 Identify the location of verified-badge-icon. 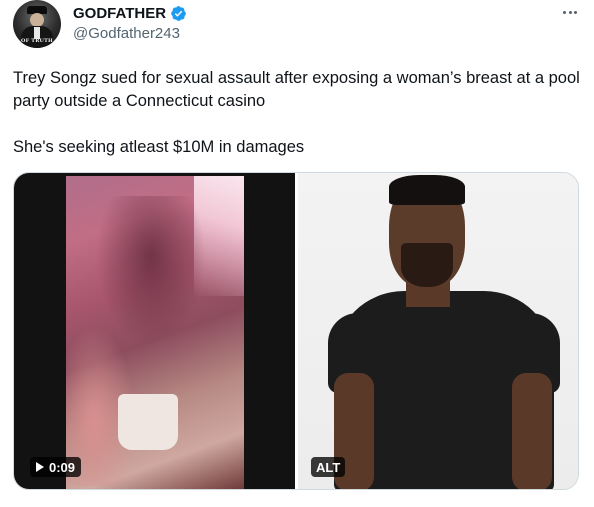
(178, 13).